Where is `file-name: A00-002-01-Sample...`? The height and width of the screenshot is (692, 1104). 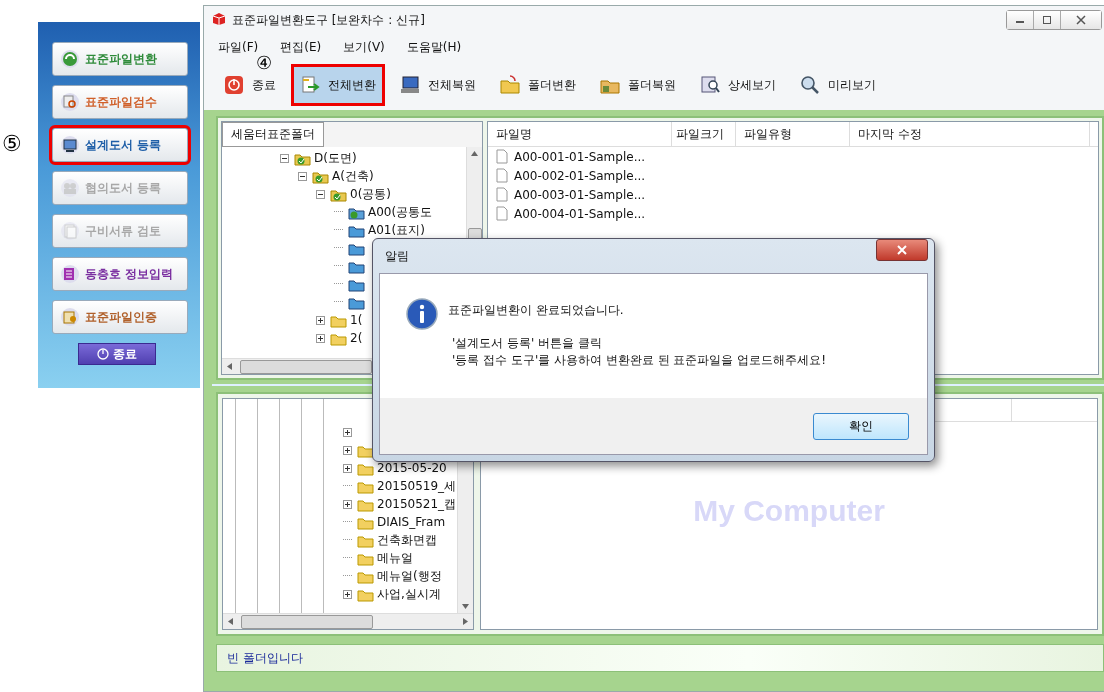
file-name: A00-002-01-Sample... is located at coordinates (580, 175).